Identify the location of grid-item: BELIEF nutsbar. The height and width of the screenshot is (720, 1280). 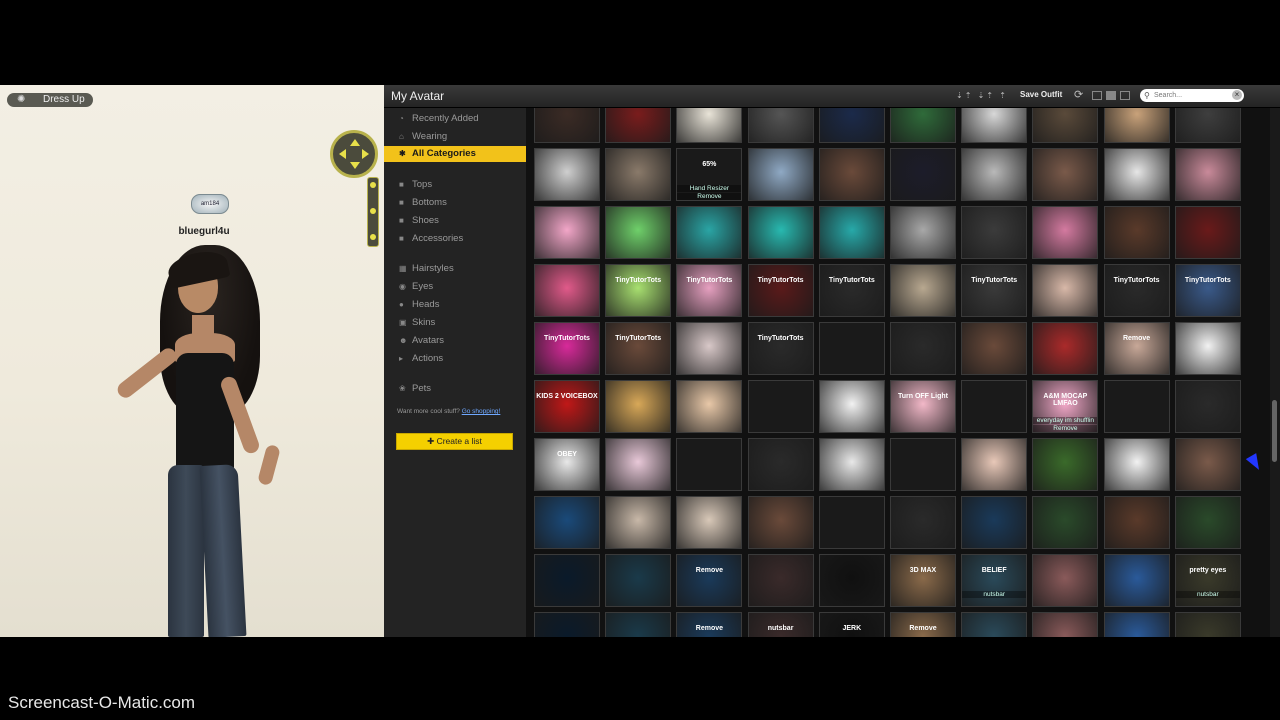
(994, 580).